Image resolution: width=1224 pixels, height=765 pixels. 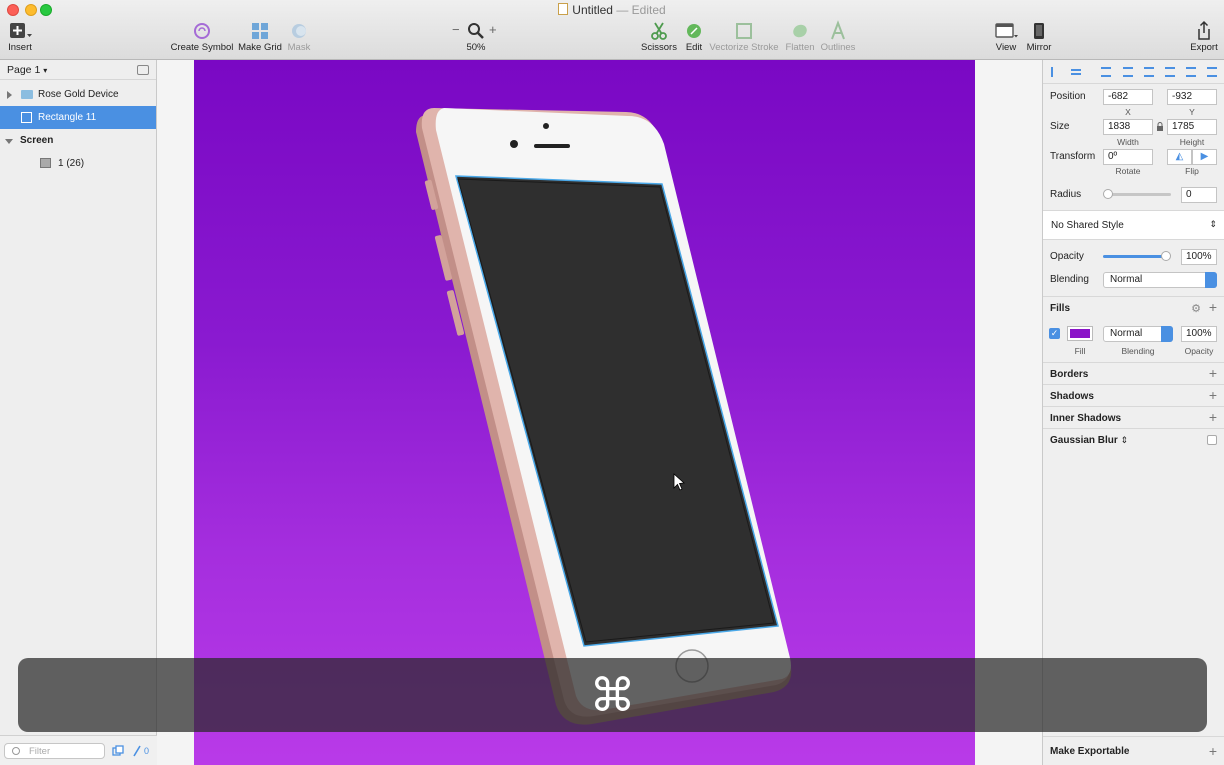 I want to click on align-left-icon, so click(x=1106, y=72).